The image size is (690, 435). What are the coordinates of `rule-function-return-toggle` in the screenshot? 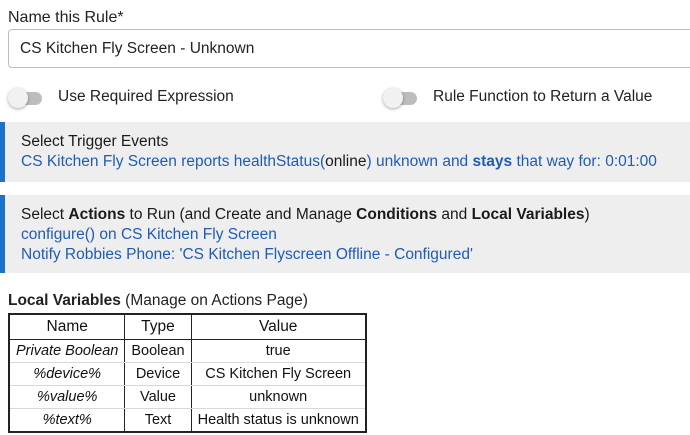 It's located at (400, 97).